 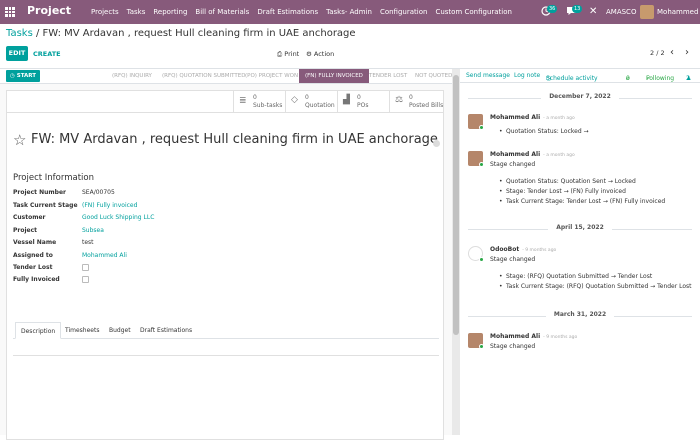 I want to click on pager-value: 2 / 2, so click(x=657, y=53).